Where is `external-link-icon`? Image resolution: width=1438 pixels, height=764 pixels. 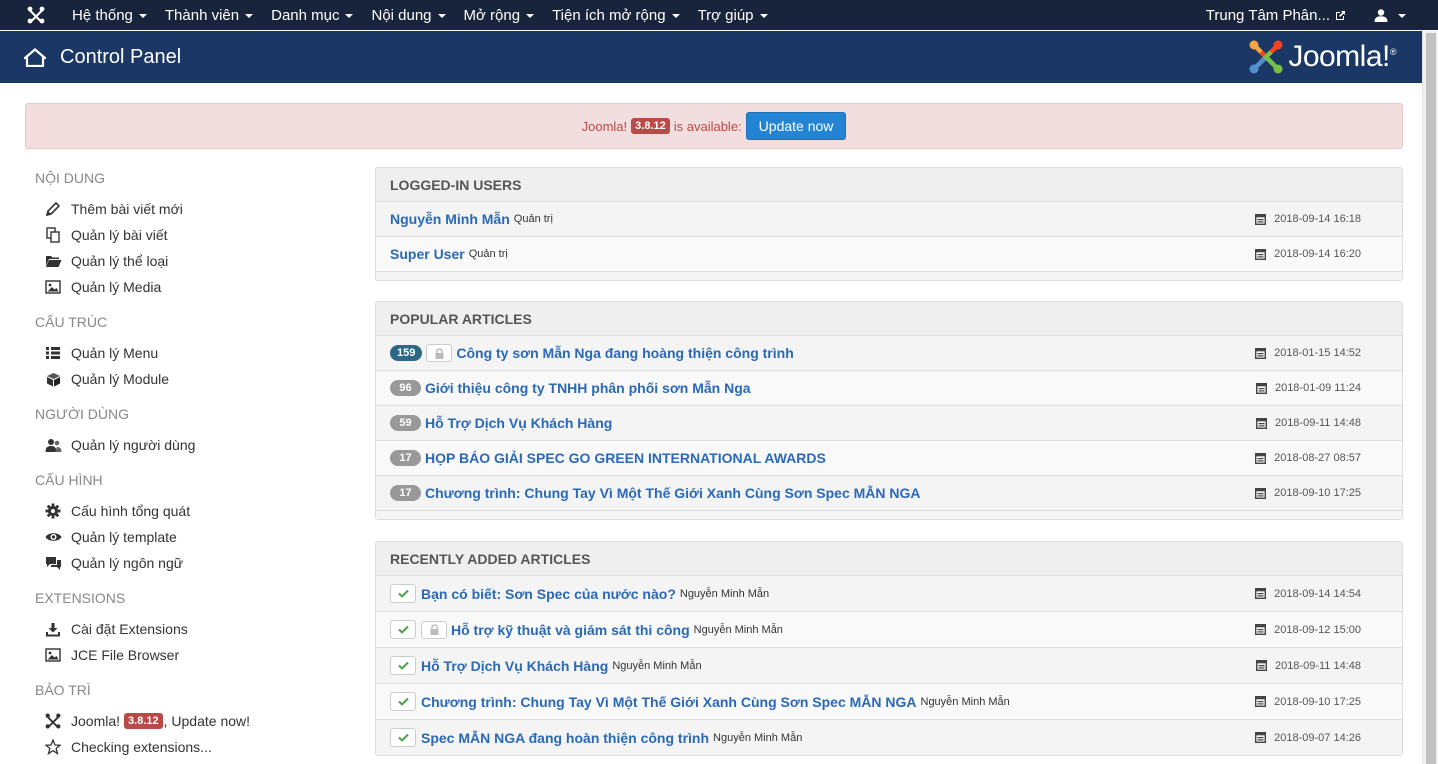
external-link-icon is located at coordinates (1340, 15).